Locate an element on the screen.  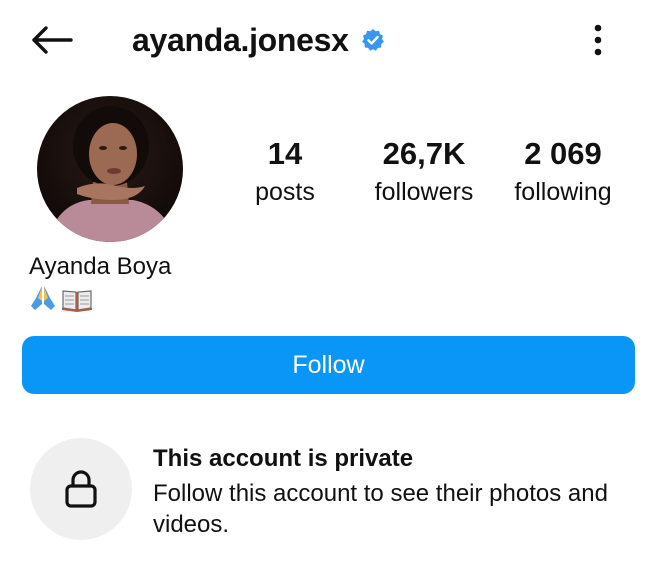
followers-count: 26,7K followers is located at coordinates (424, 172).